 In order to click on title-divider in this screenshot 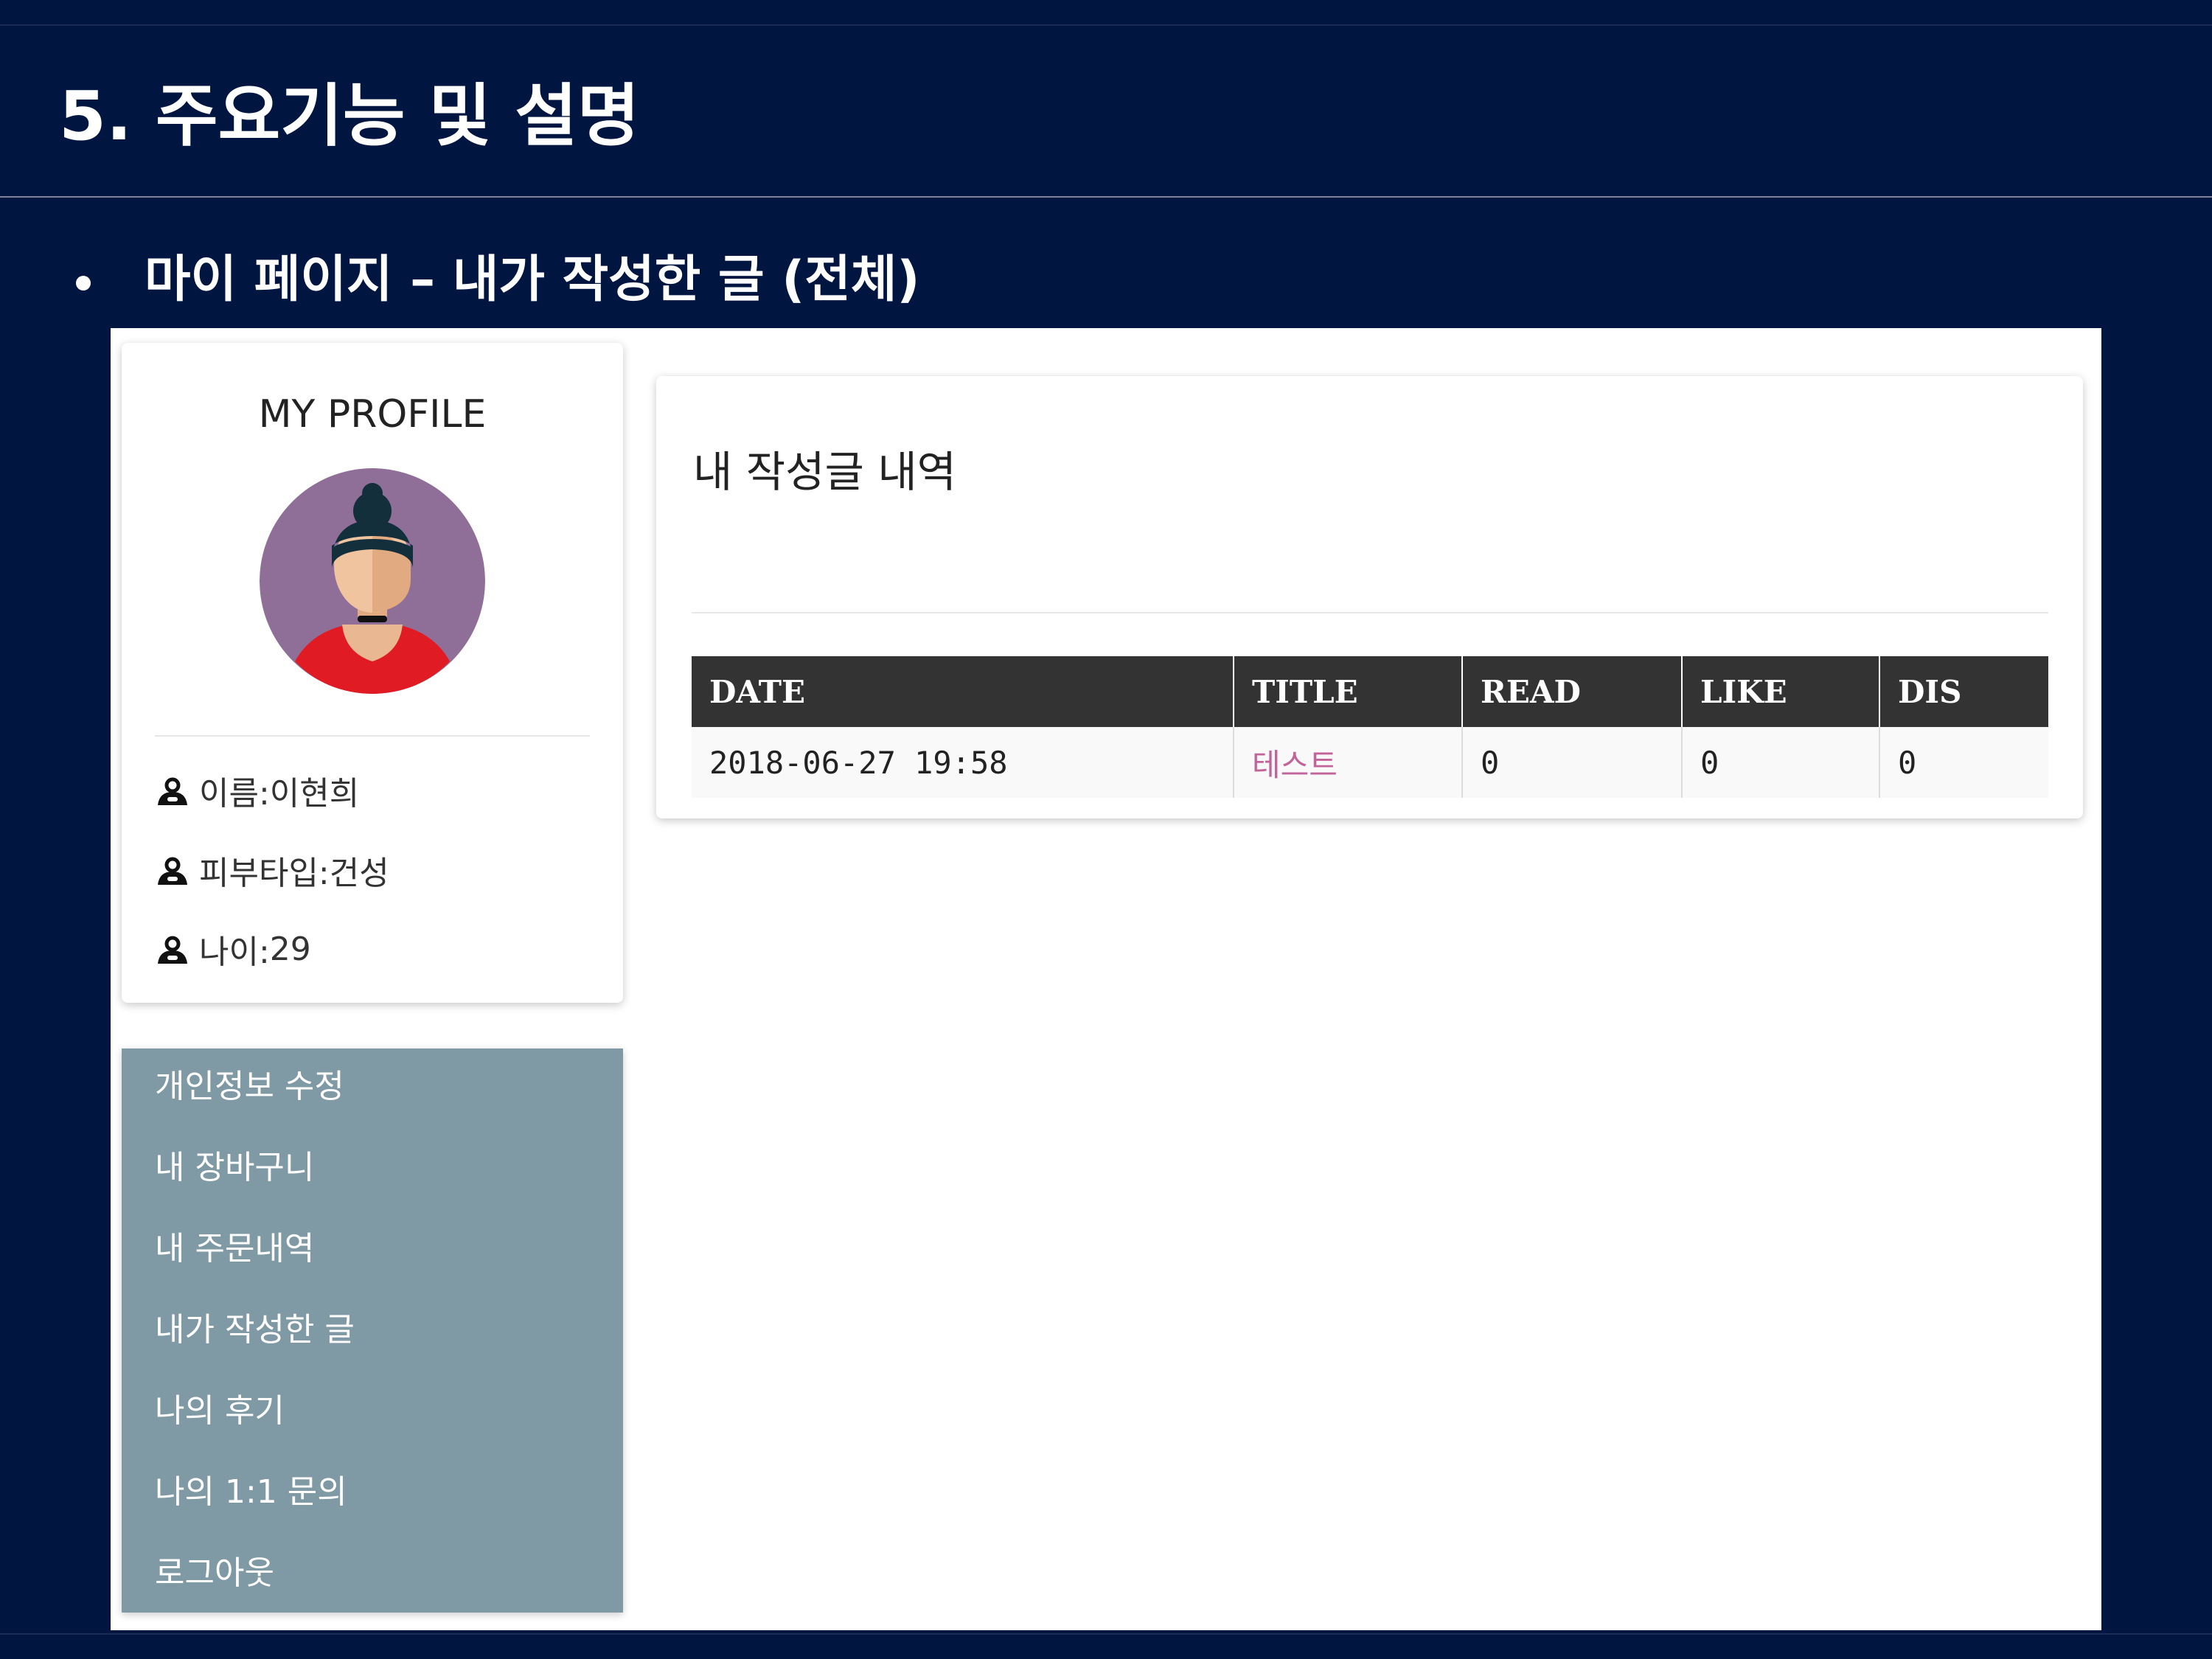, I will do `click(1106, 197)`.